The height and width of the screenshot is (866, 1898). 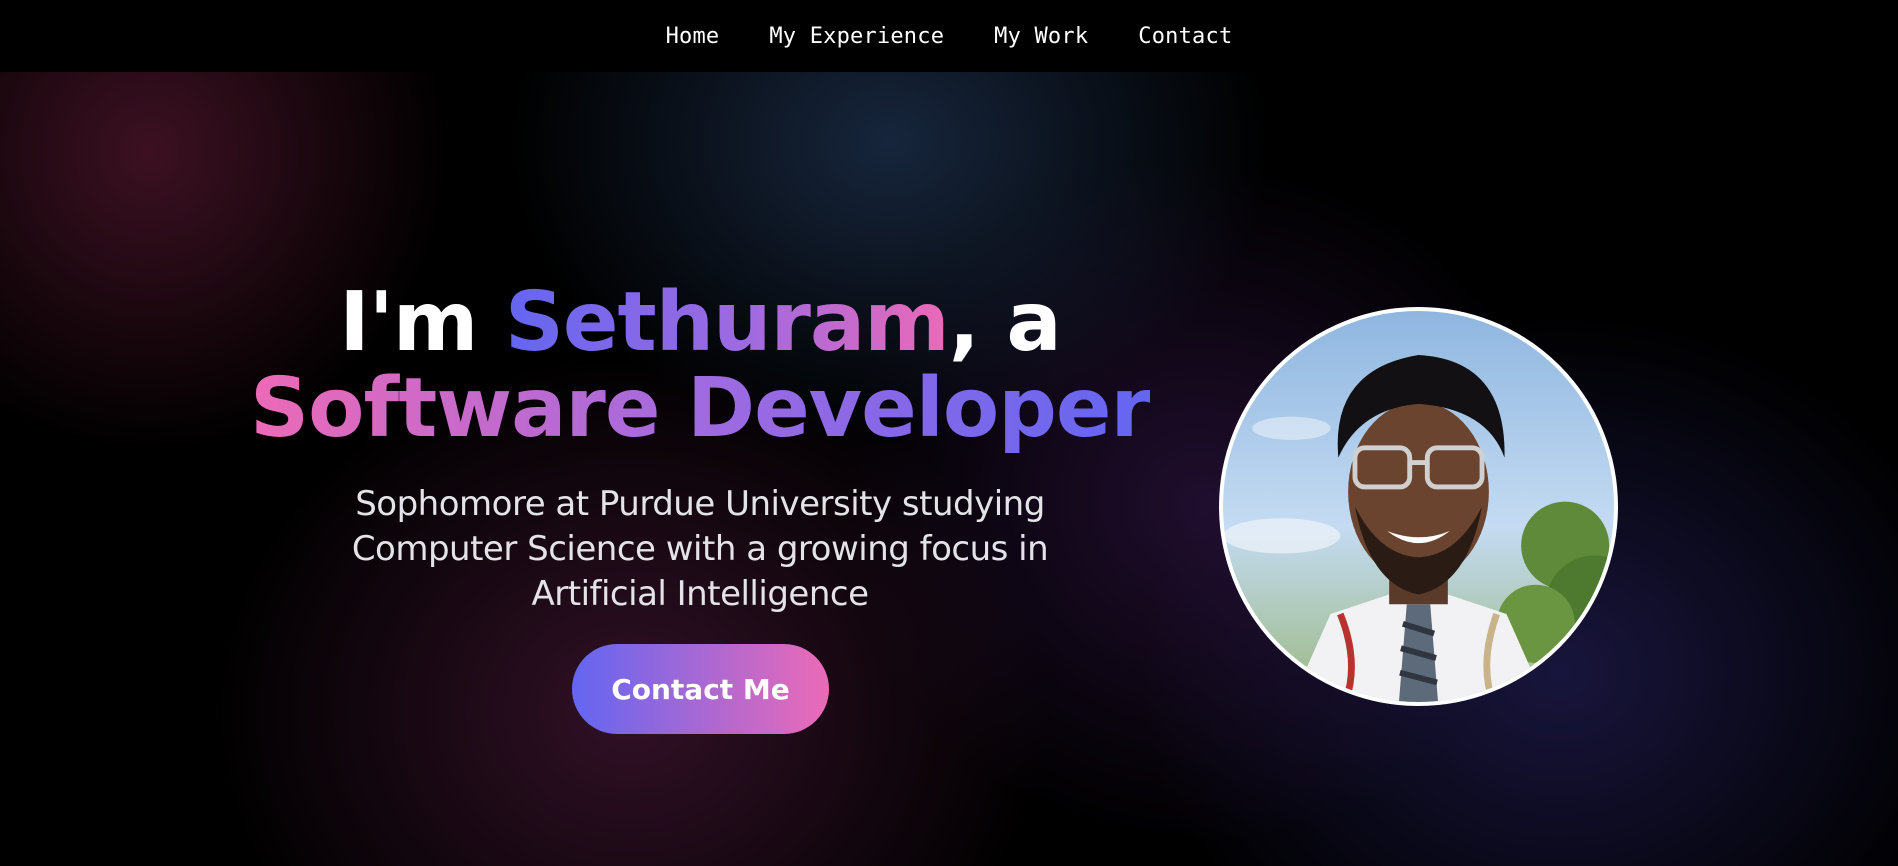 I want to click on nav-link-my-experience: My Experience, so click(x=856, y=36).